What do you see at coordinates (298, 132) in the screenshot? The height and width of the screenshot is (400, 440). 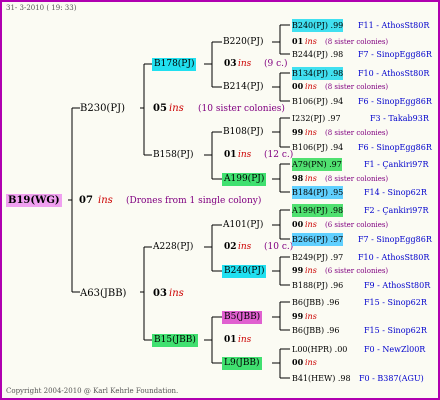 I see `gen4-b108-num: 99` at bounding box center [298, 132].